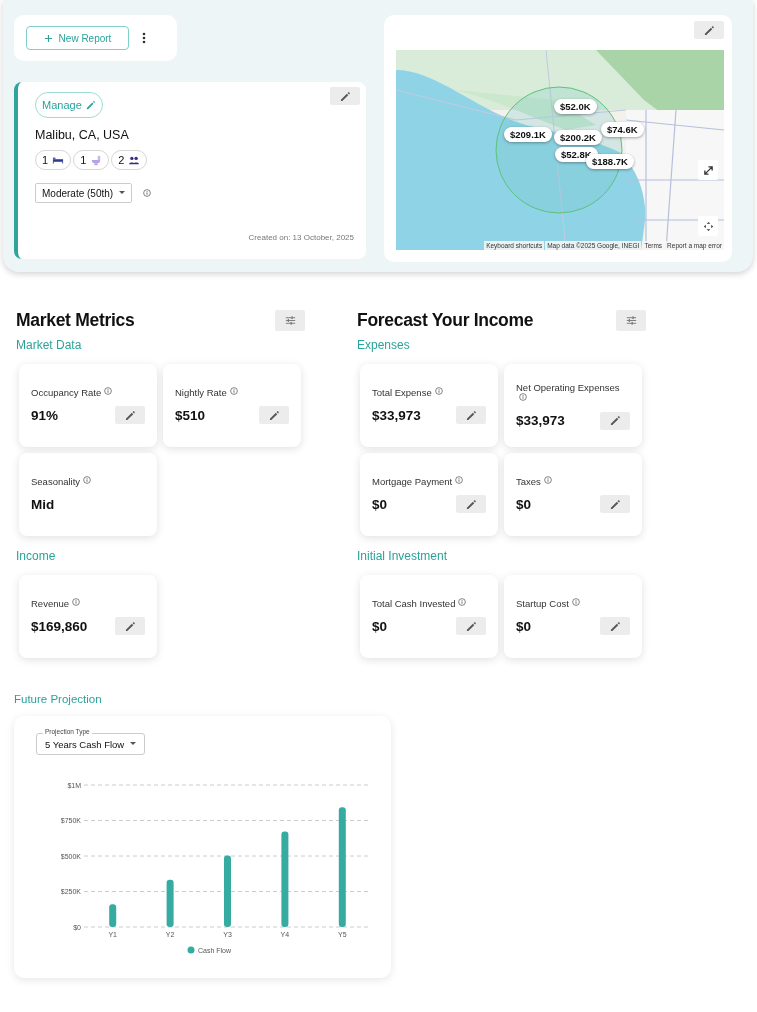  I want to click on count-text: 2, so click(121, 160).